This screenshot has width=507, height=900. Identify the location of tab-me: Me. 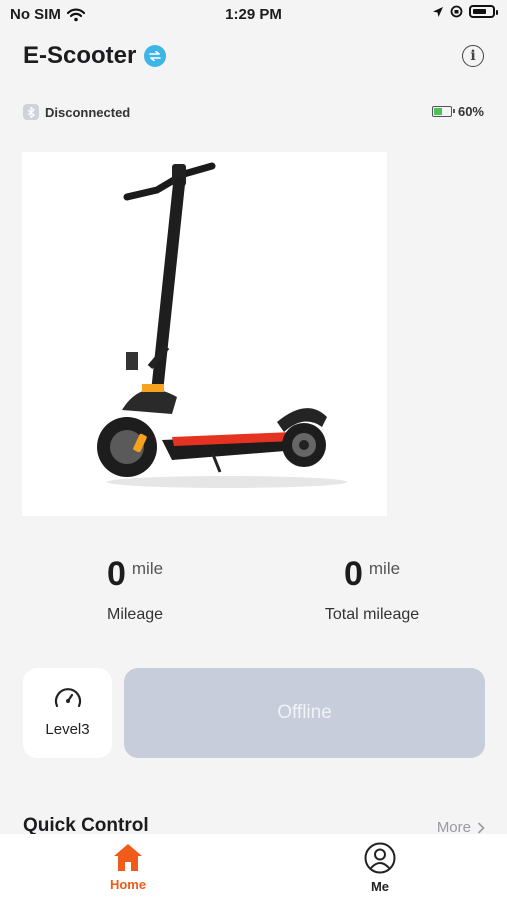
(380, 868).